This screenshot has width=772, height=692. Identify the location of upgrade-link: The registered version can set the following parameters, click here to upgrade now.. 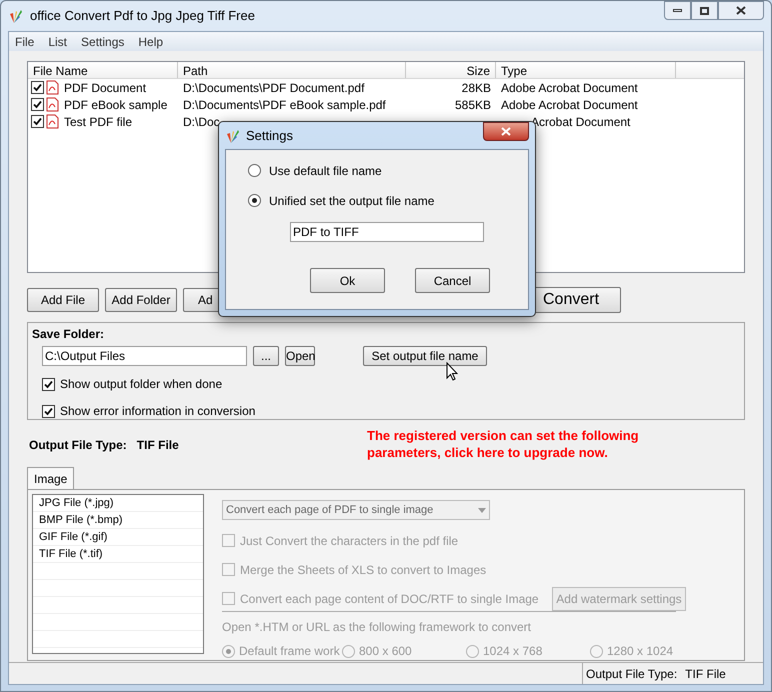
(527, 445).